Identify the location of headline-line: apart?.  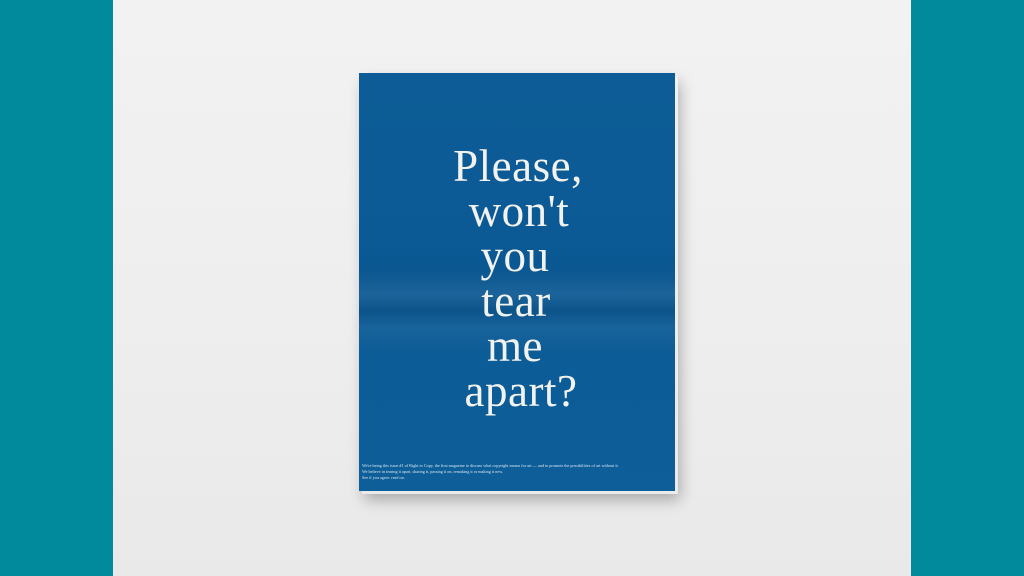
(521, 391).